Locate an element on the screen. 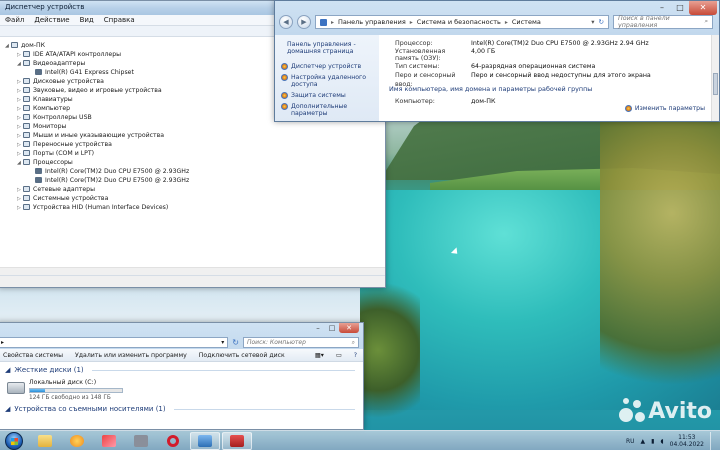 This screenshot has width=720, height=450. windows-orb-icon is located at coordinates (14, 440).